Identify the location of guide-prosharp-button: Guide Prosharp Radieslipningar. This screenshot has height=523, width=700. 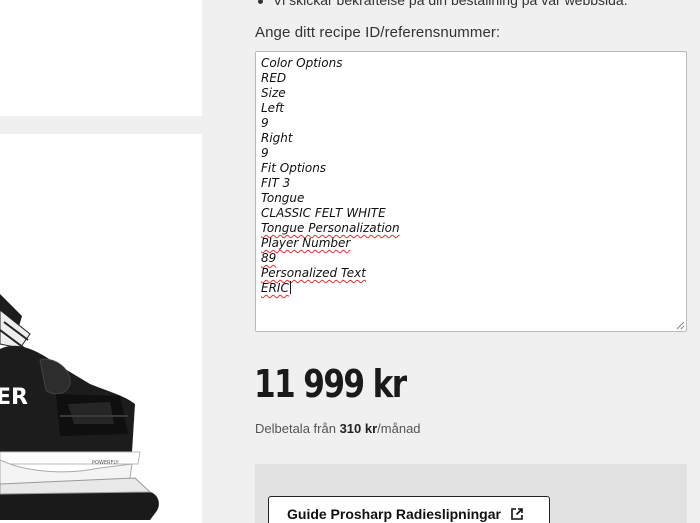
(409, 509).